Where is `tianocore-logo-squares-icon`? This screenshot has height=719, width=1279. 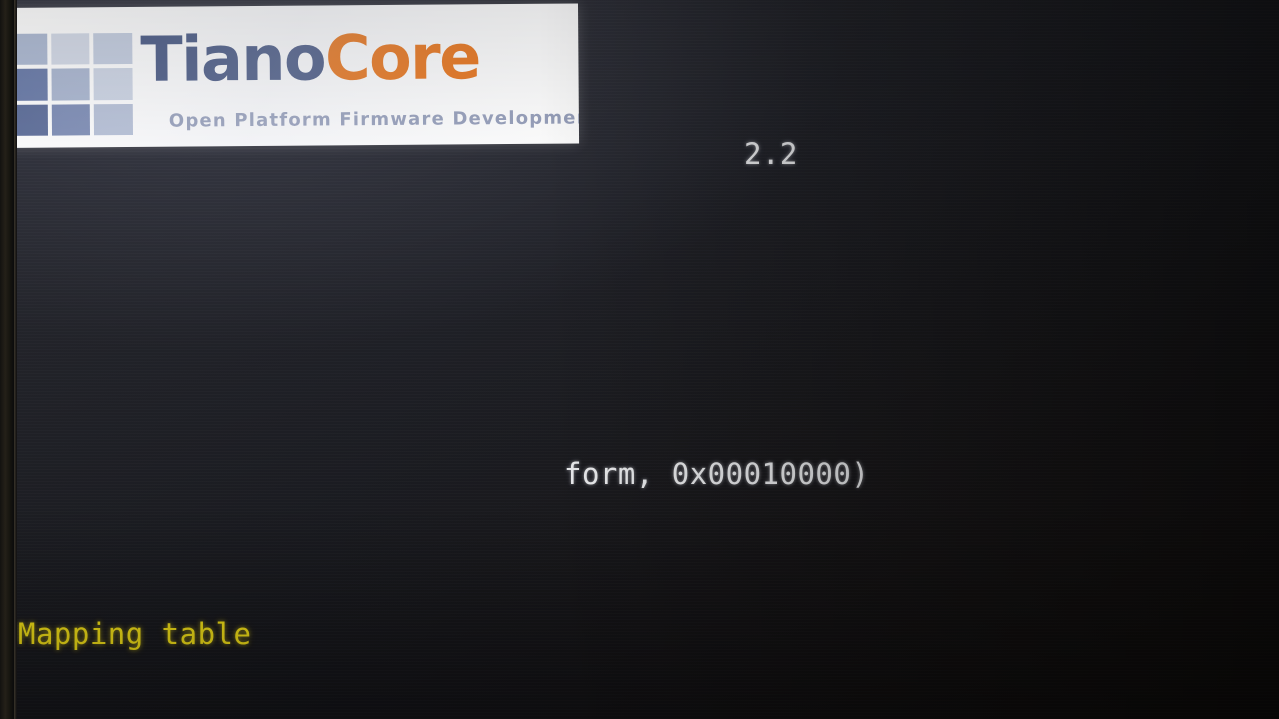 tianocore-logo-squares-icon is located at coordinates (71, 84).